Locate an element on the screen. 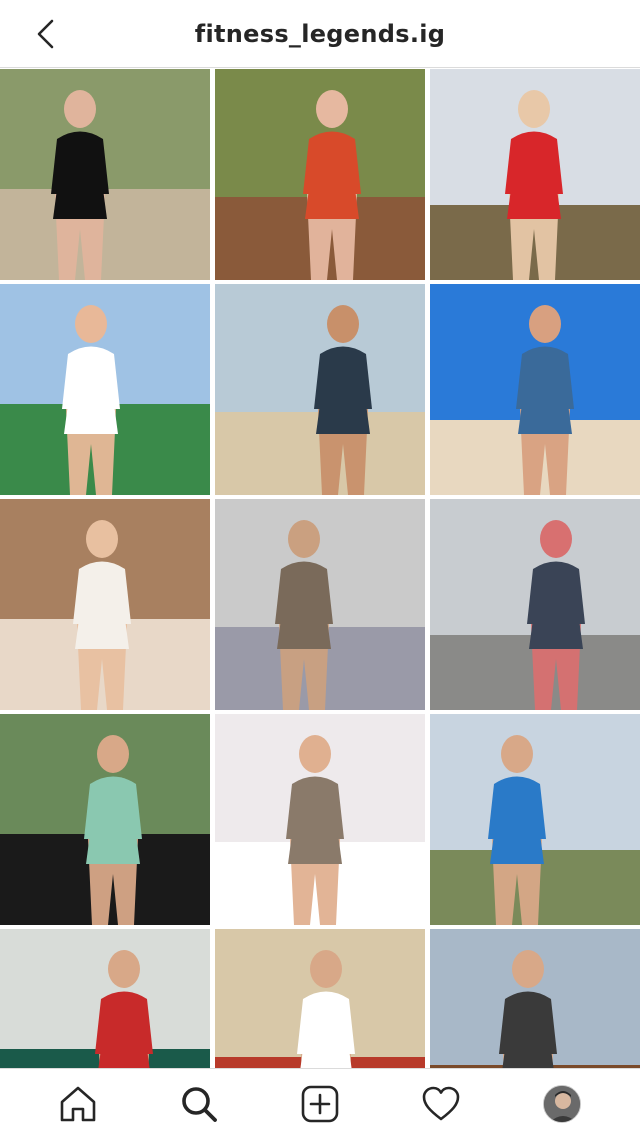 The width and height of the screenshot is (640, 1138). avatar-photo is located at coordinates (561, 1103).